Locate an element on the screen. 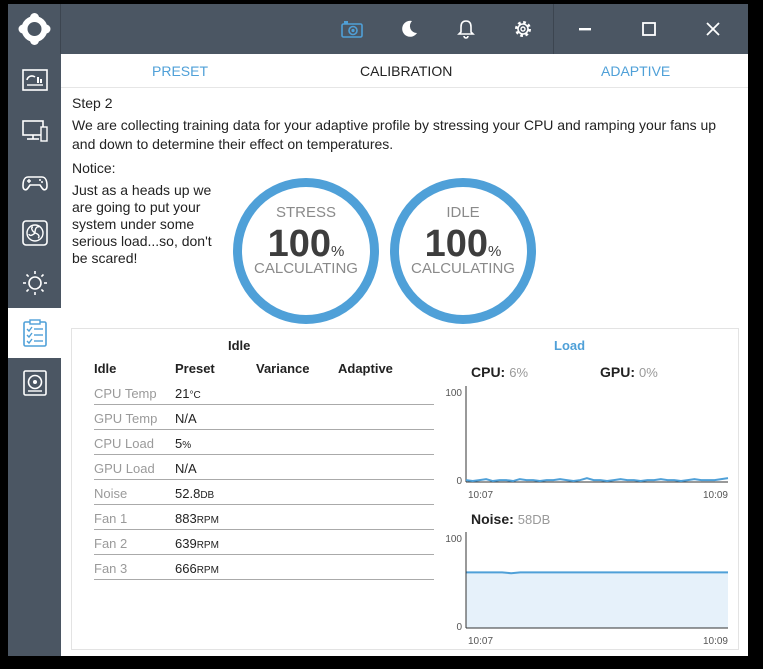 The width and height of the screenshot is (763, 669). row-value: N/A is located at coordinates (186, 418).